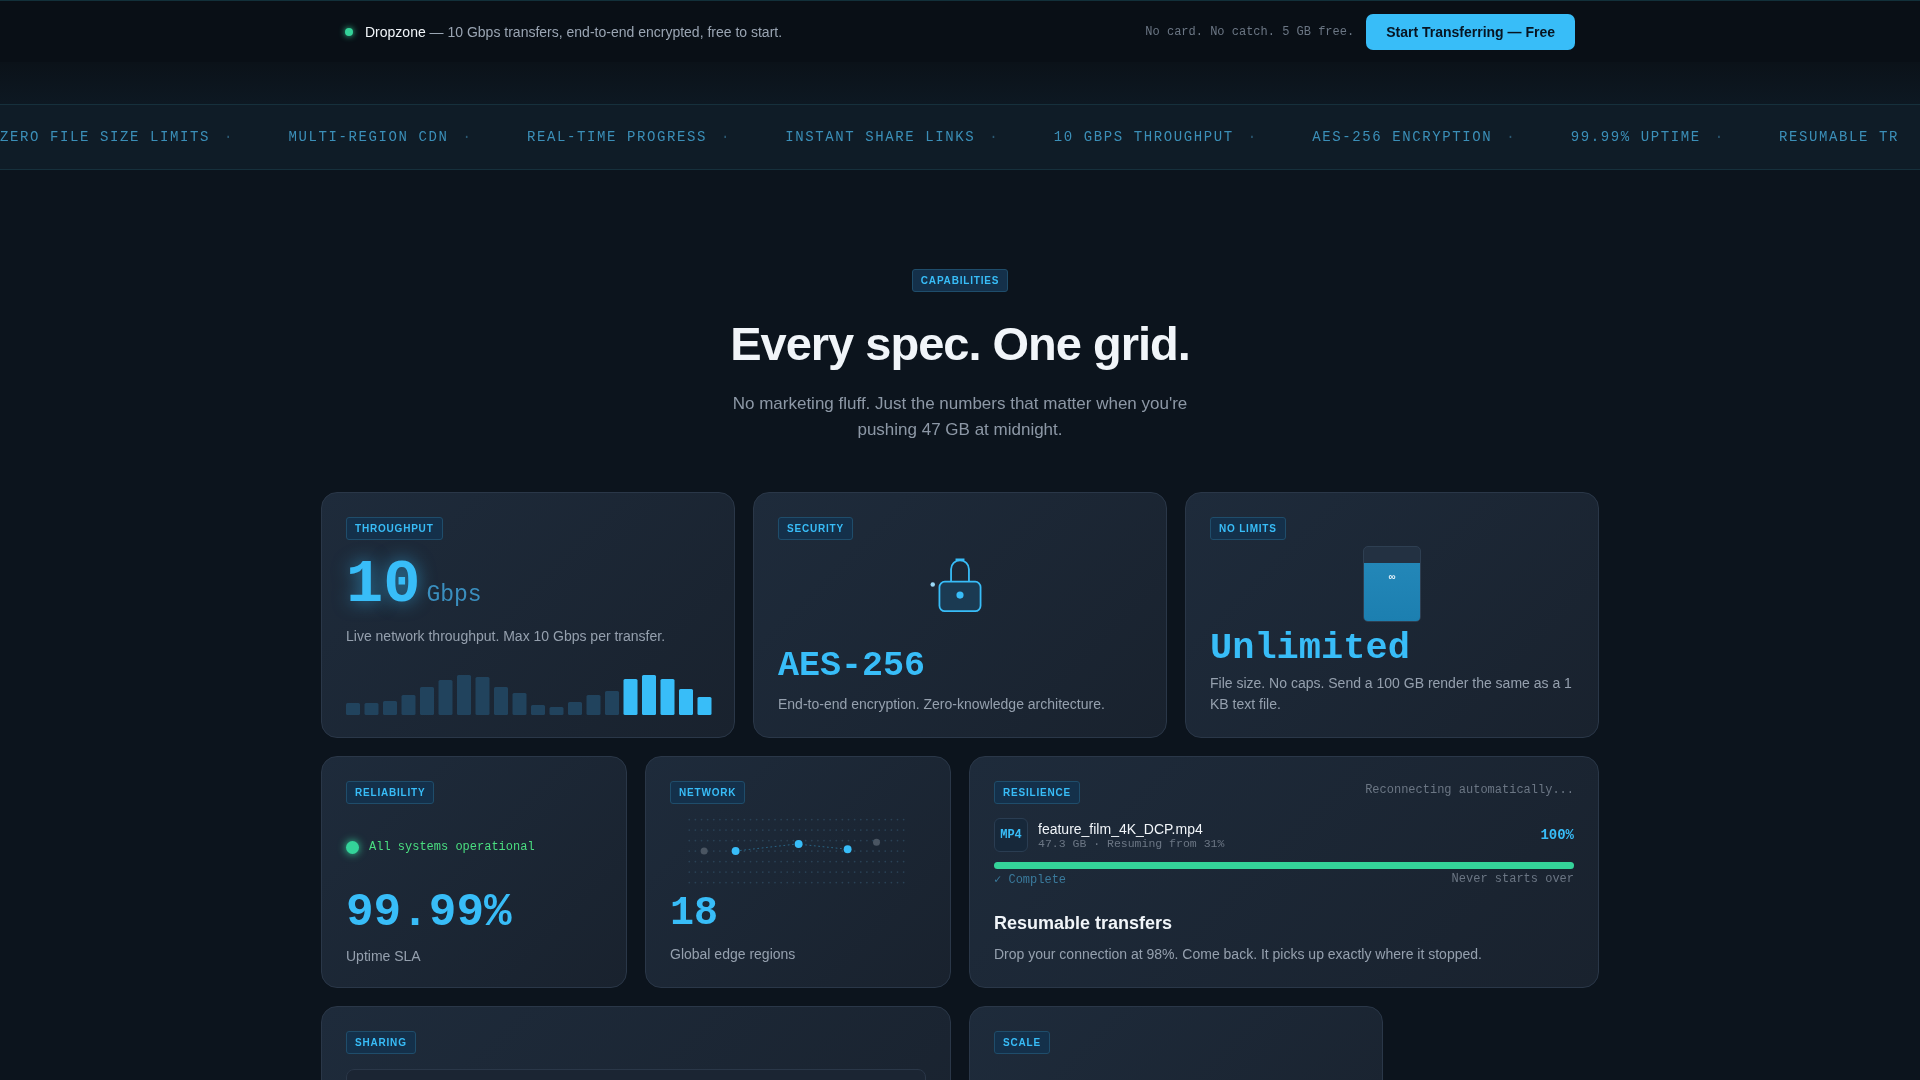 This screenshot has height=1080, width=1920. Describe the element at coordinates (454, 595) in the screenshot. I see `unit-label: Gbps` at that location.